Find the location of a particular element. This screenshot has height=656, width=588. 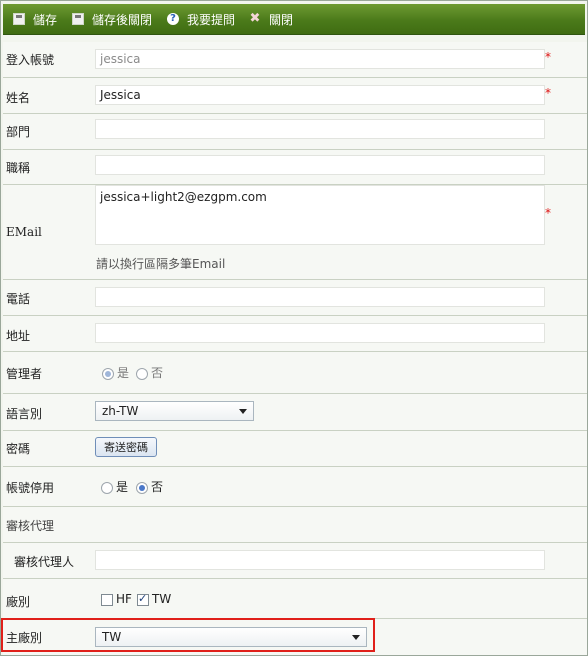

login-label: 登入帳號 is located at coordinates (30, 60).